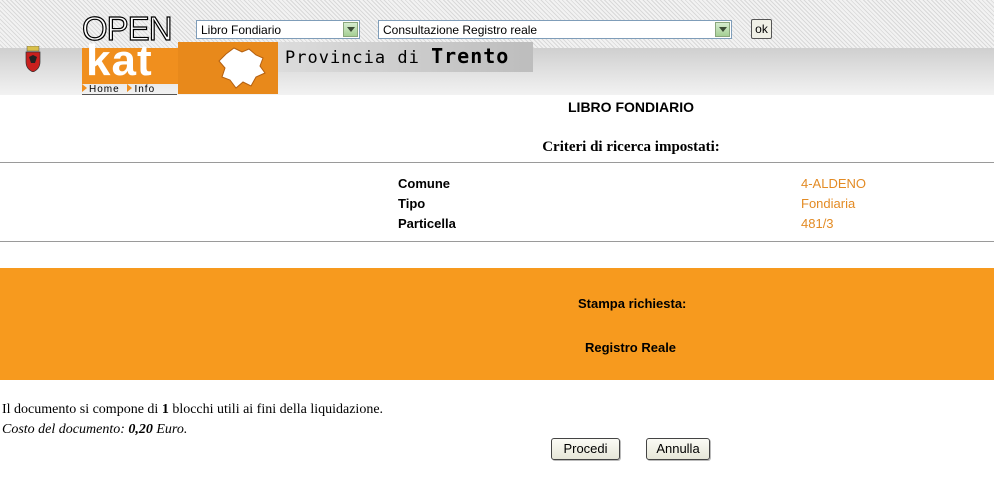 This screenshot has height=500, width=994. Describe the element at coordinates (352, 58) in the screenshot. I see `header-title-prefix: Provincia di` at that location.